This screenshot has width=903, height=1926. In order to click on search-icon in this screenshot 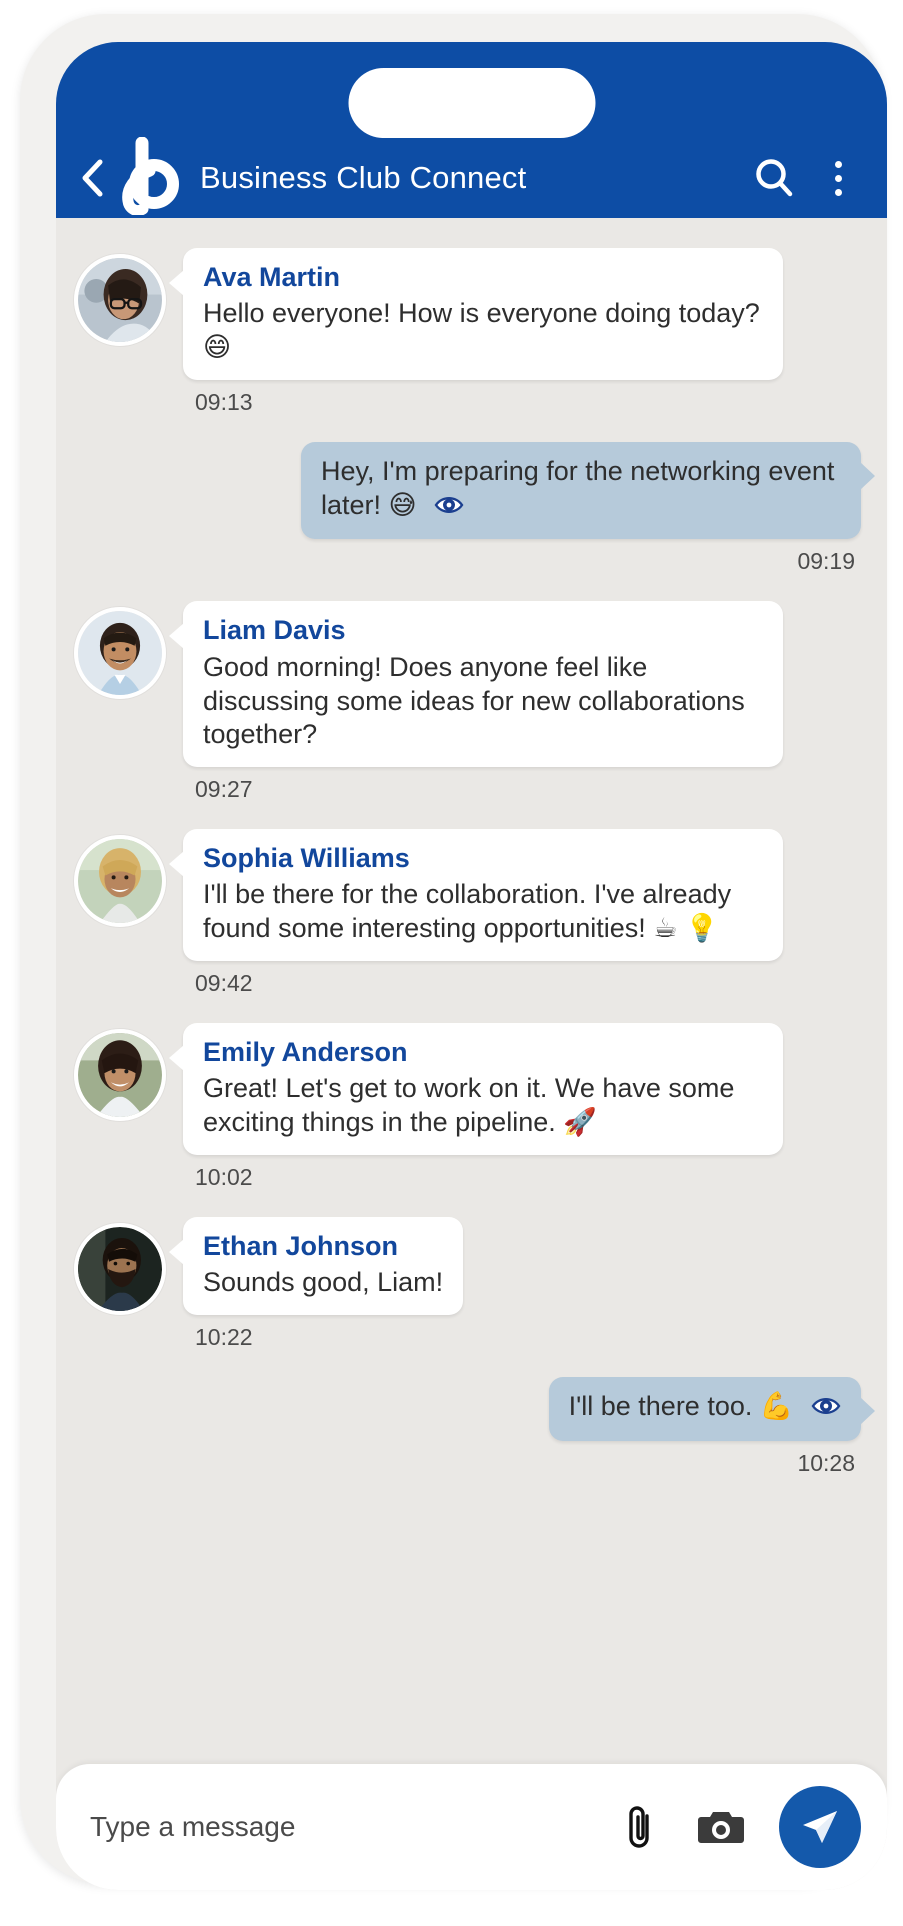, I will do `click(774, 178)`.